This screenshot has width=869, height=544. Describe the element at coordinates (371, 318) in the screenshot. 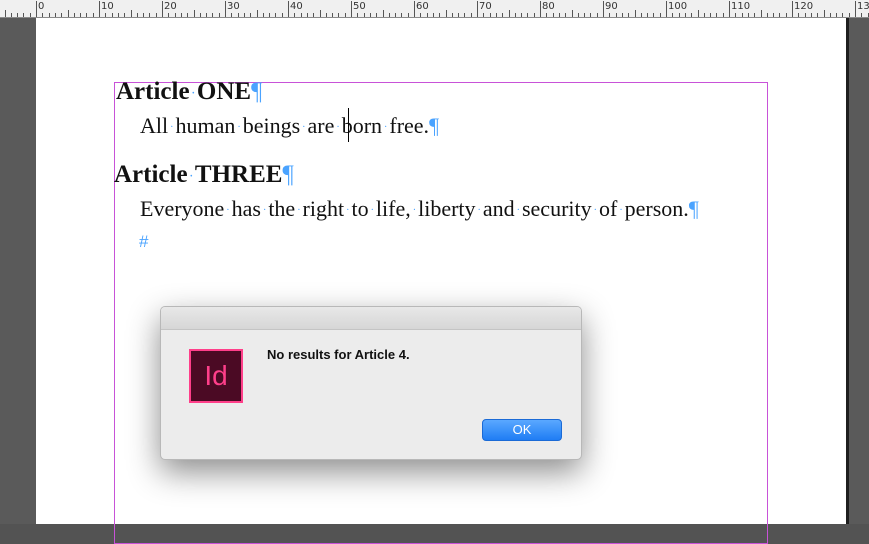

I see `dialog-titlebar` at that location.